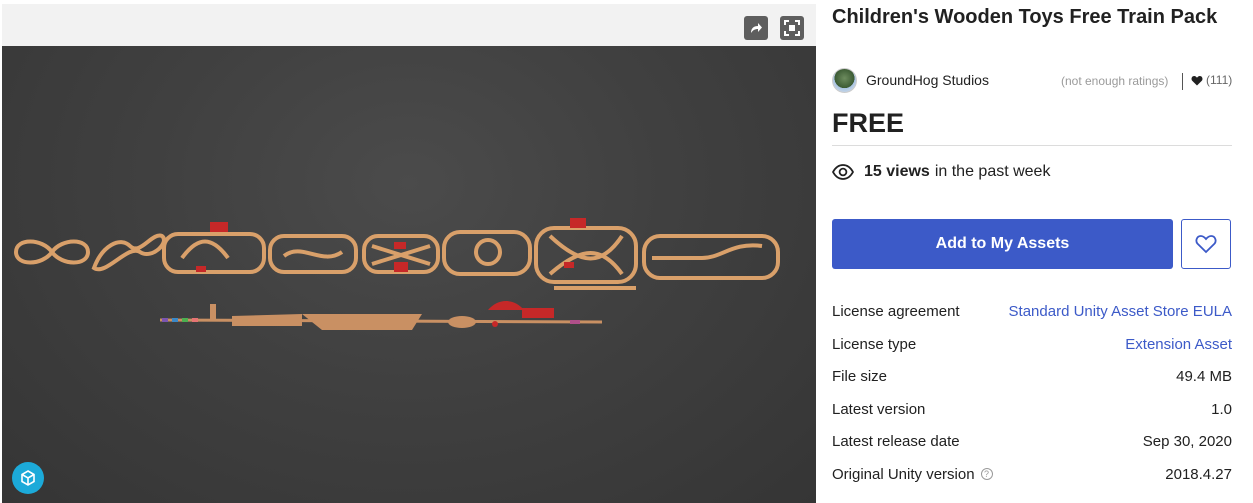  Describe the element at coordinates (843, 172) in the screenshot. I see `eye-icon` at that location.